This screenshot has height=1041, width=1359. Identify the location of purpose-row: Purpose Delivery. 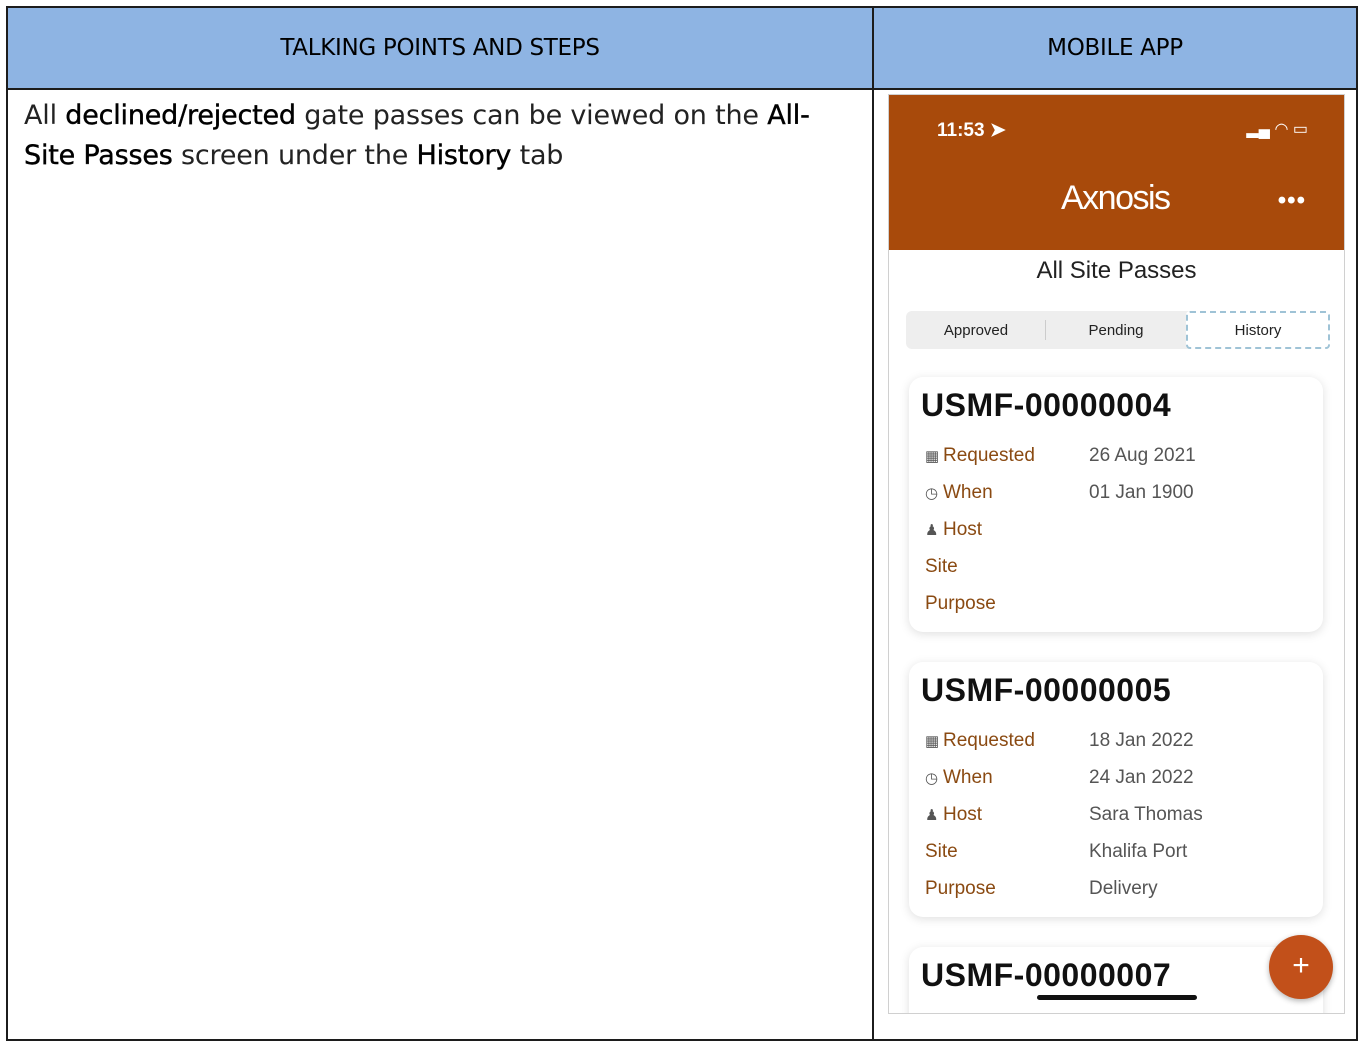
(1120, 893).